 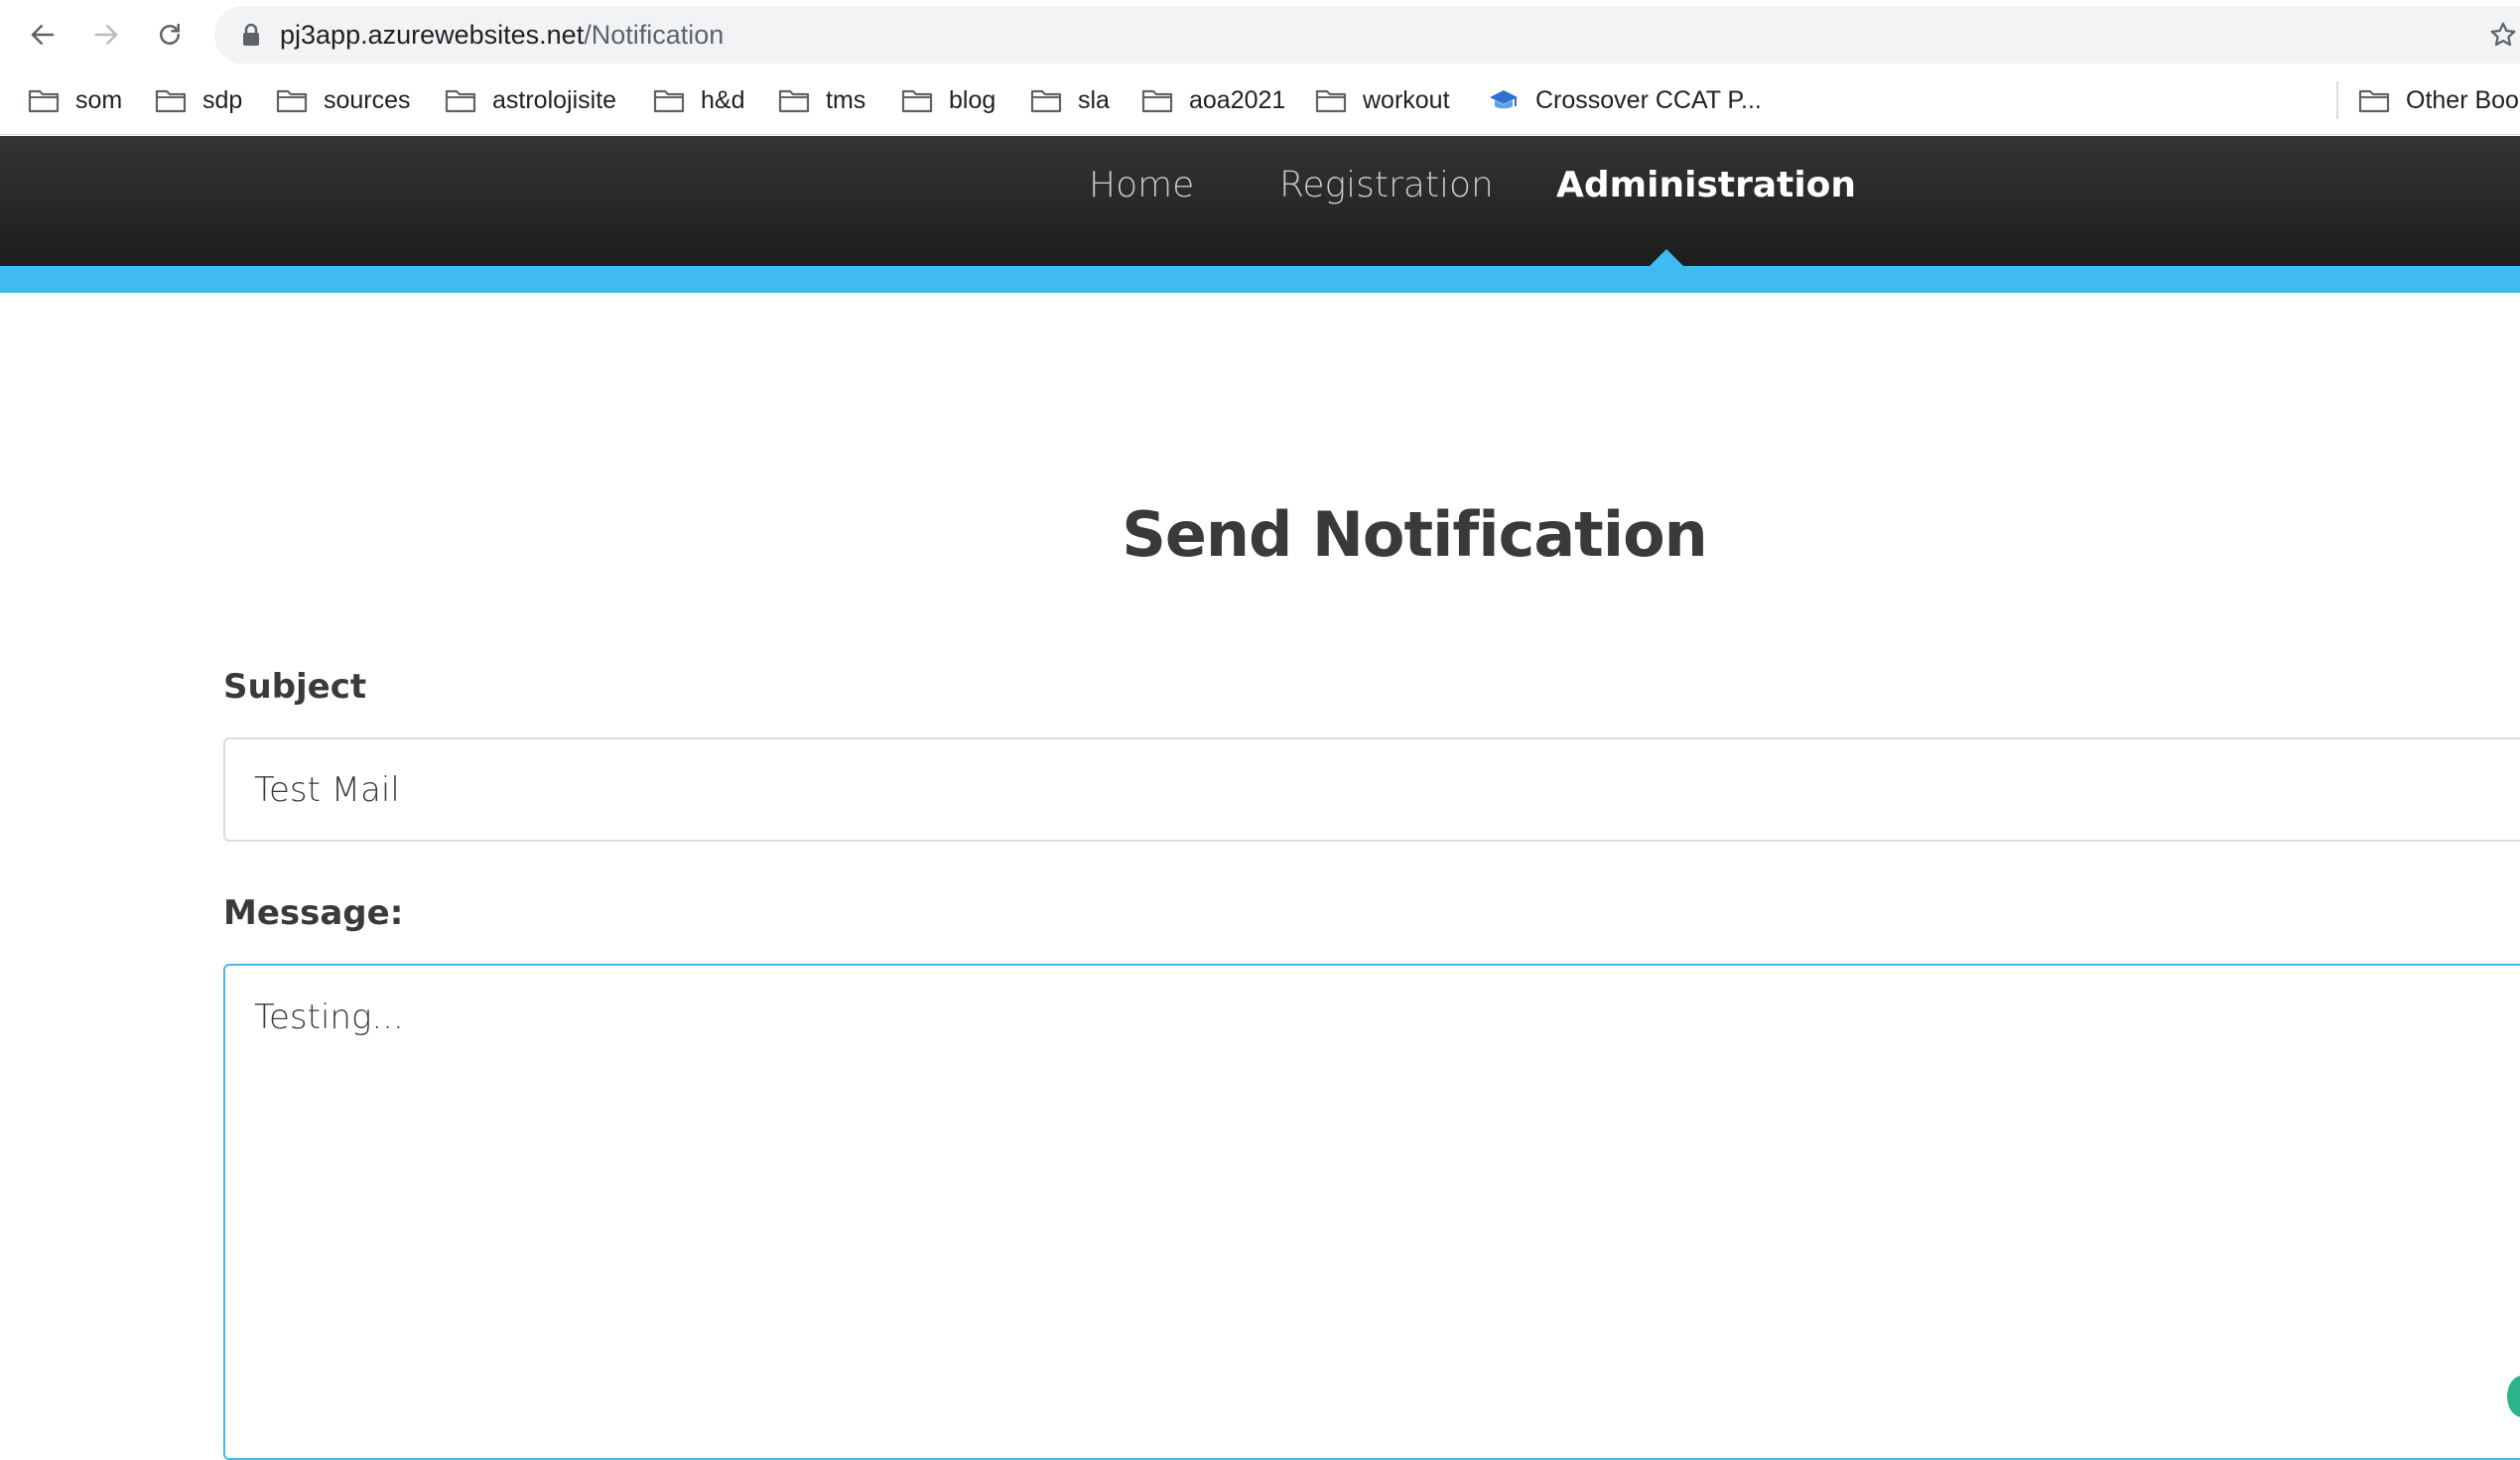 What do you see at coordinates (1406, 99) in the screenshot?
I see `bookmark-label: workout` at bounding box center [1406, 99].